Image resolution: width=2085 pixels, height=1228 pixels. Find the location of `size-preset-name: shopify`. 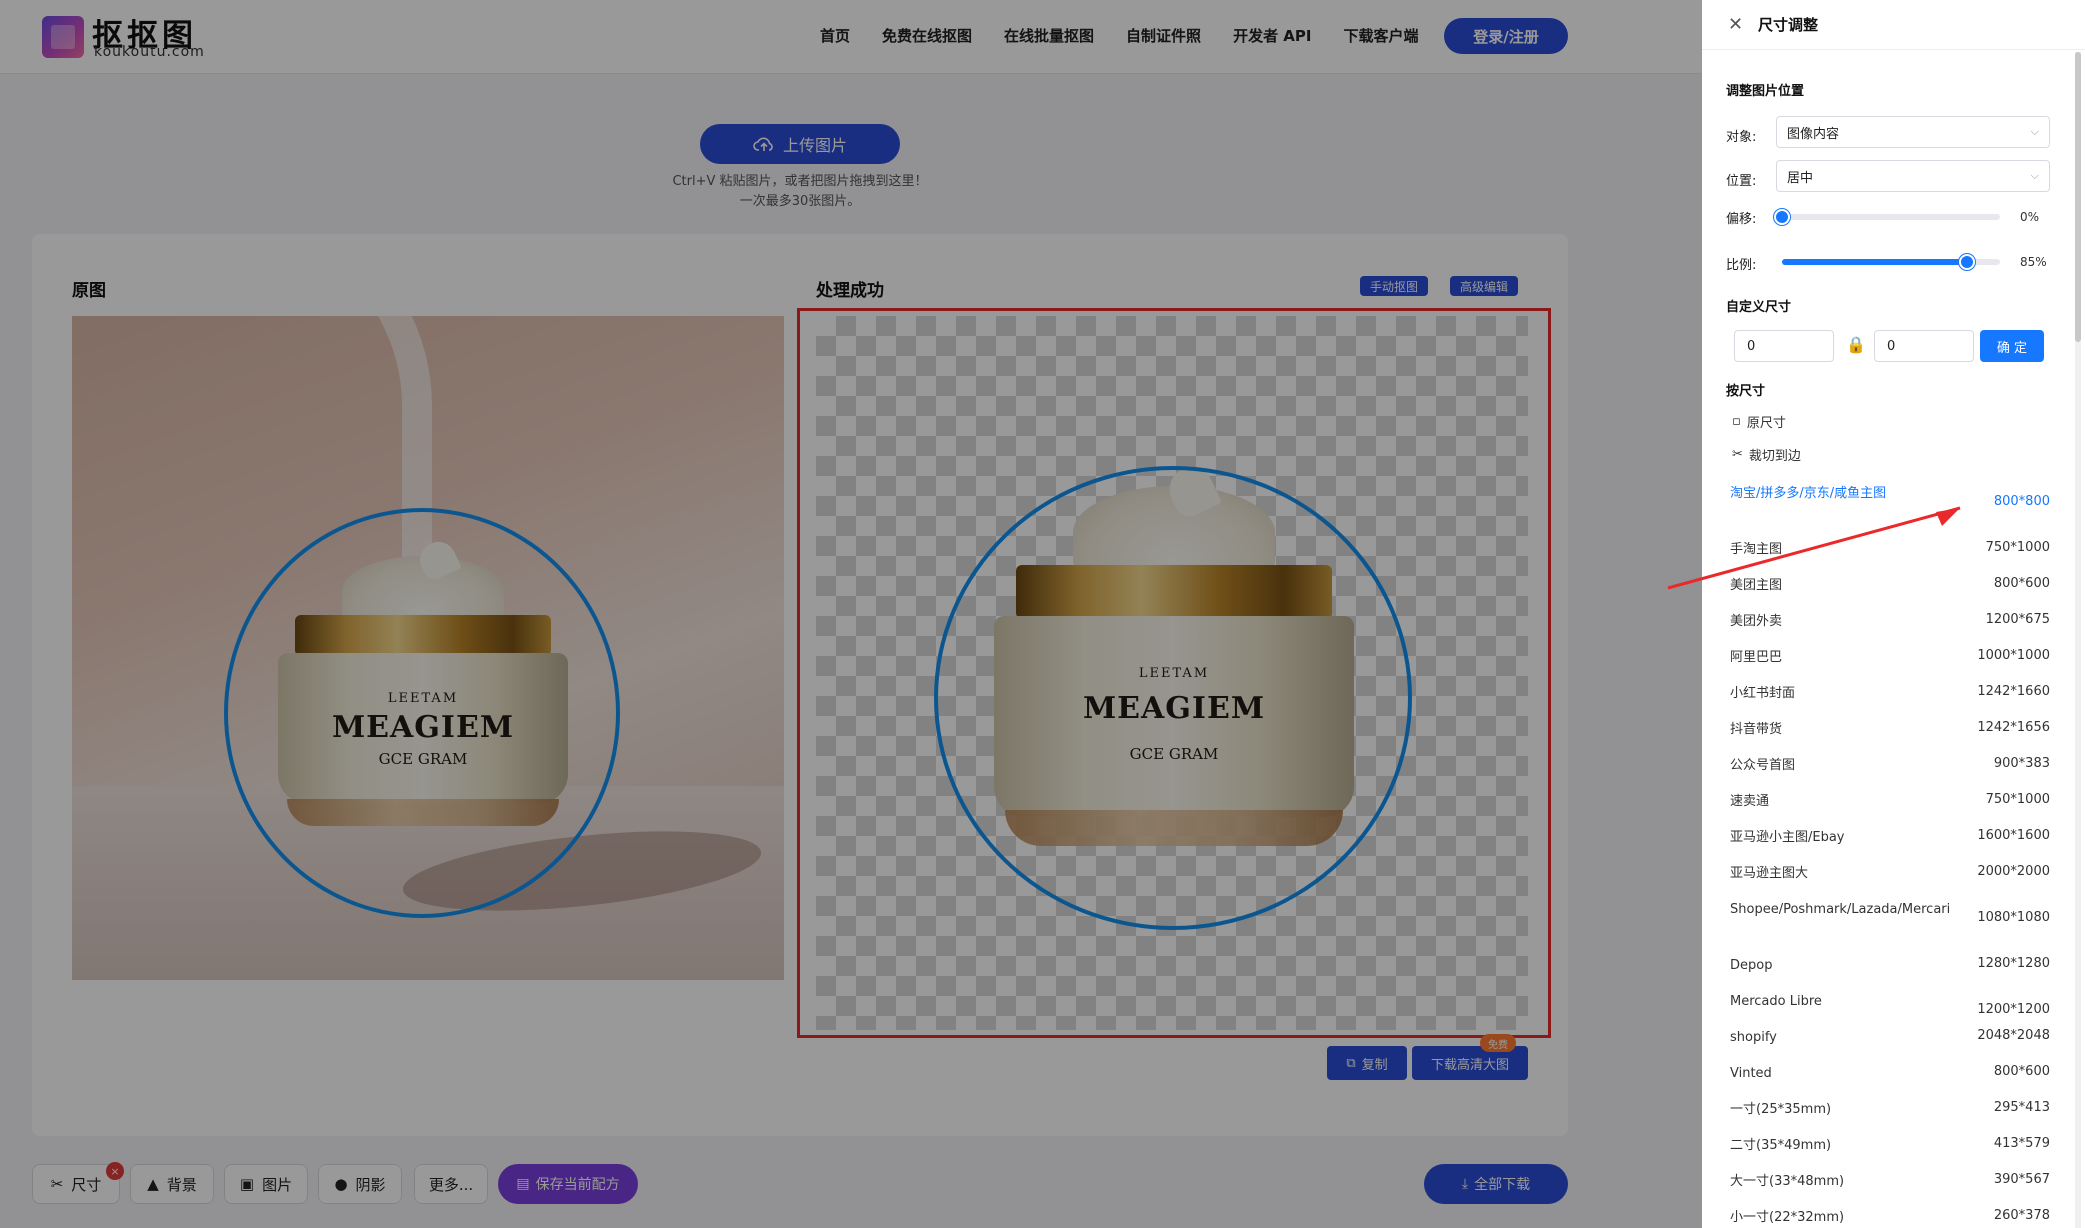

size-preset-name: shopify is located at coordinates (1753, 1037).